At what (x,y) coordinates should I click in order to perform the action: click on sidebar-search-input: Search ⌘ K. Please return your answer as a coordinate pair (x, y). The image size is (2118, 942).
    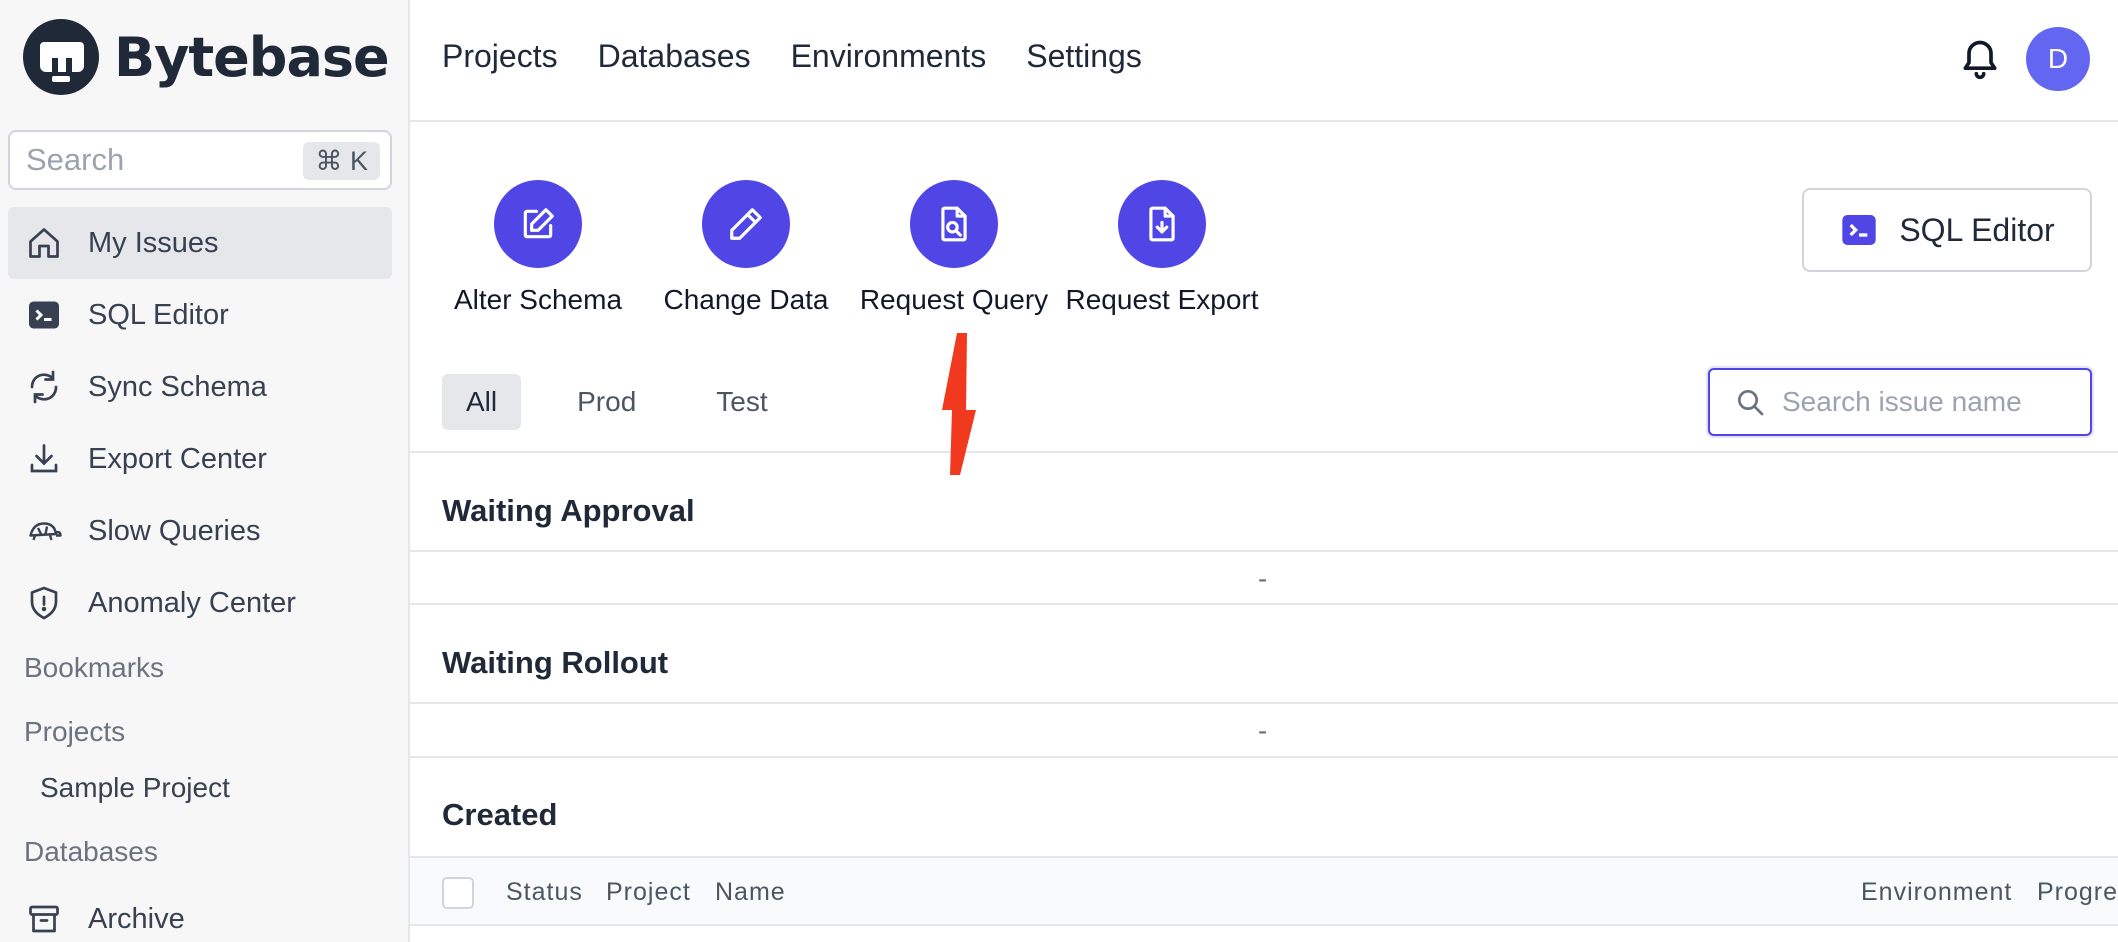
    Looking at the image, I should click on (200, 160).